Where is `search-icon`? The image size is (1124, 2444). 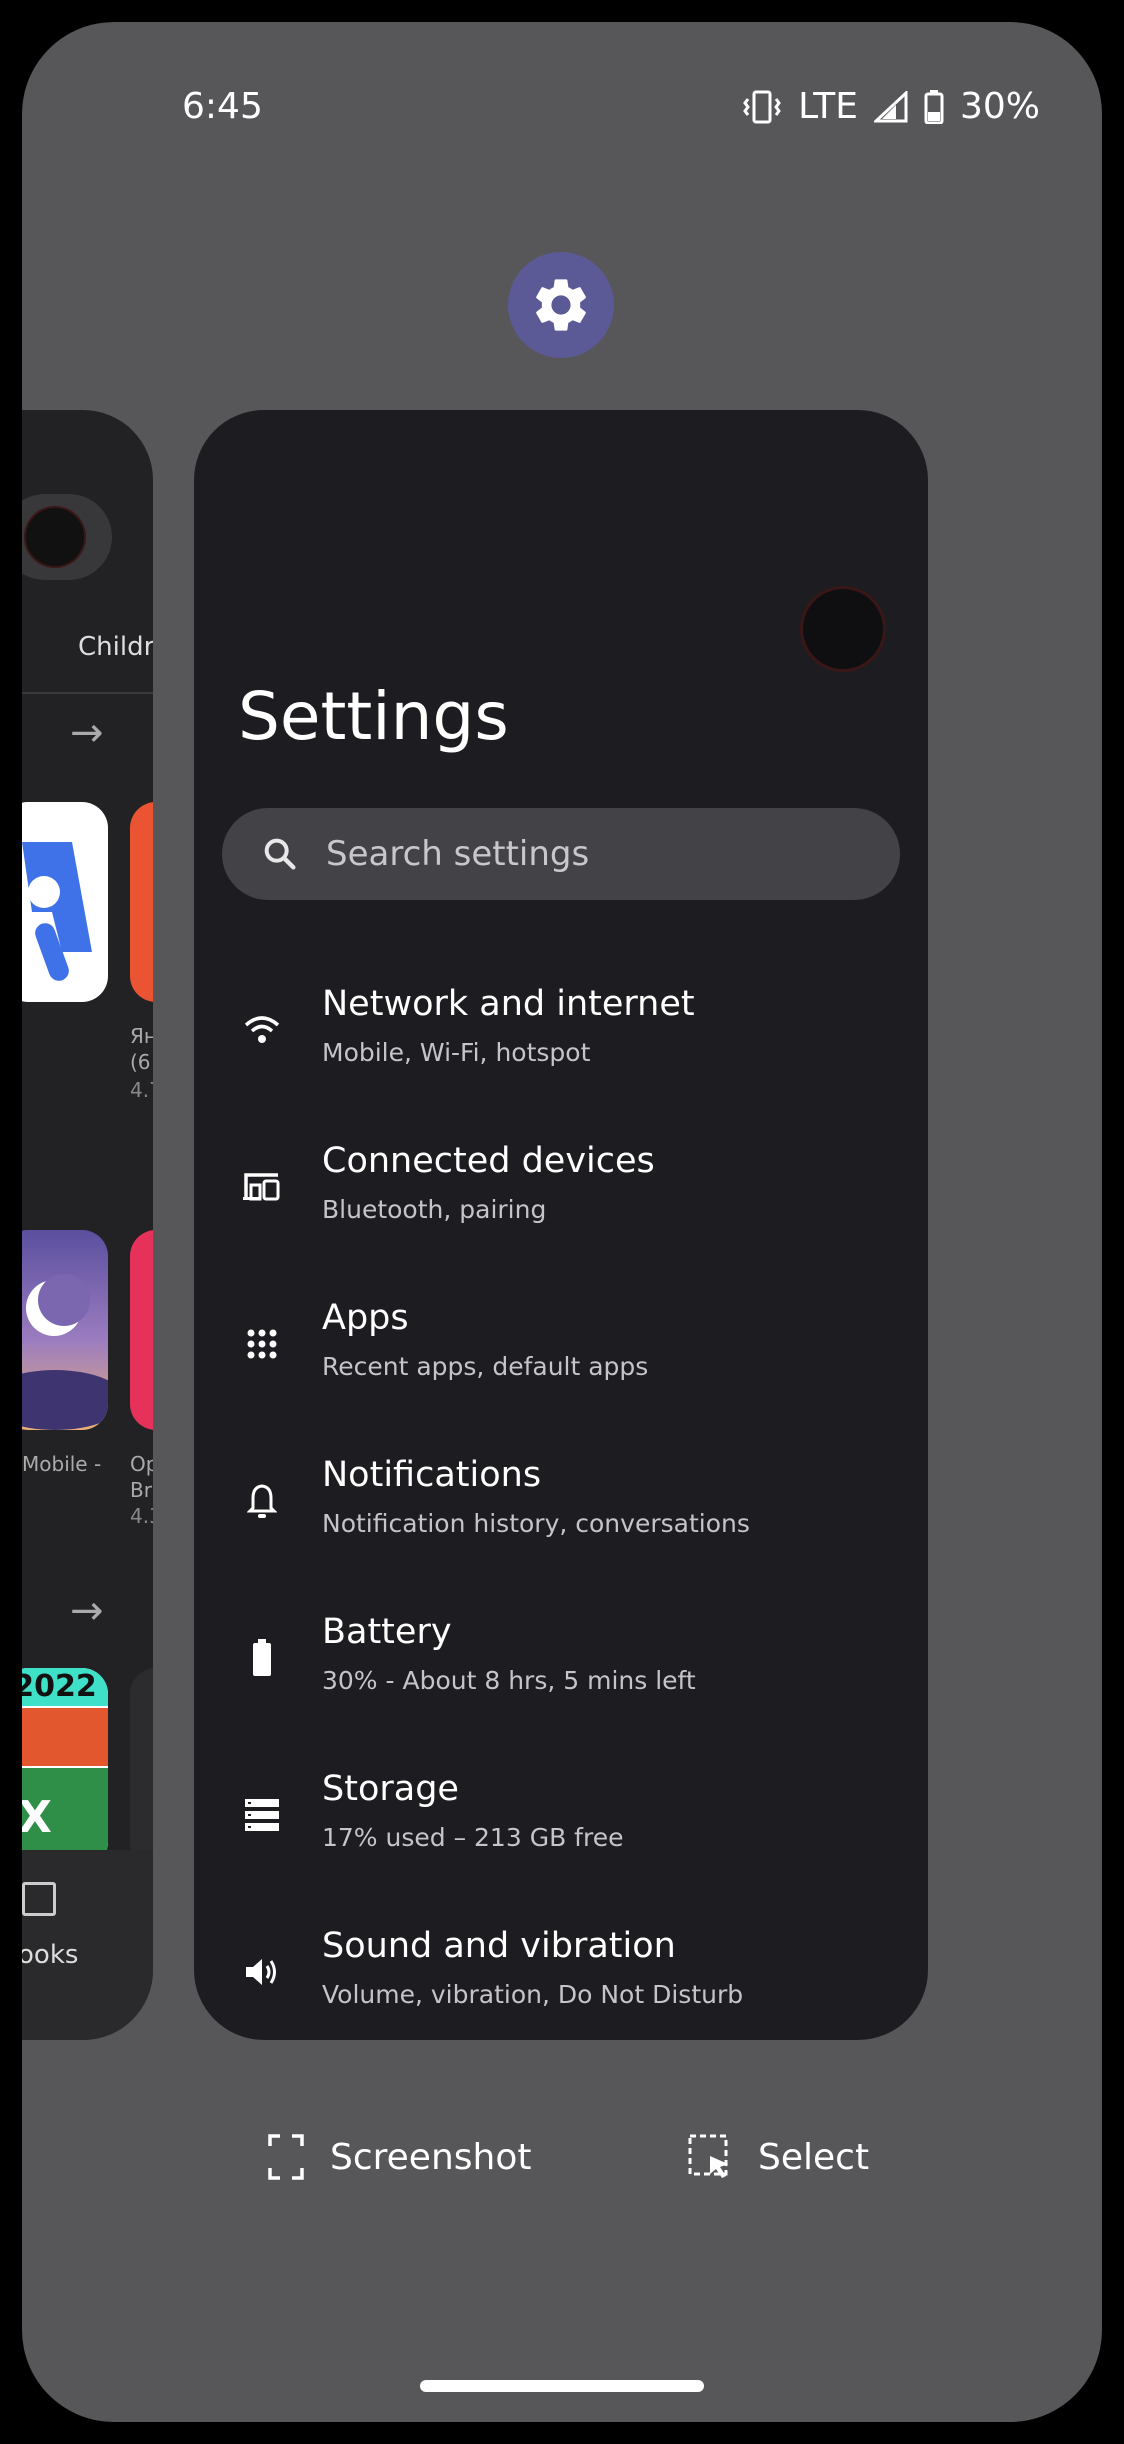
search-icon is located at coordinates (280, 854).